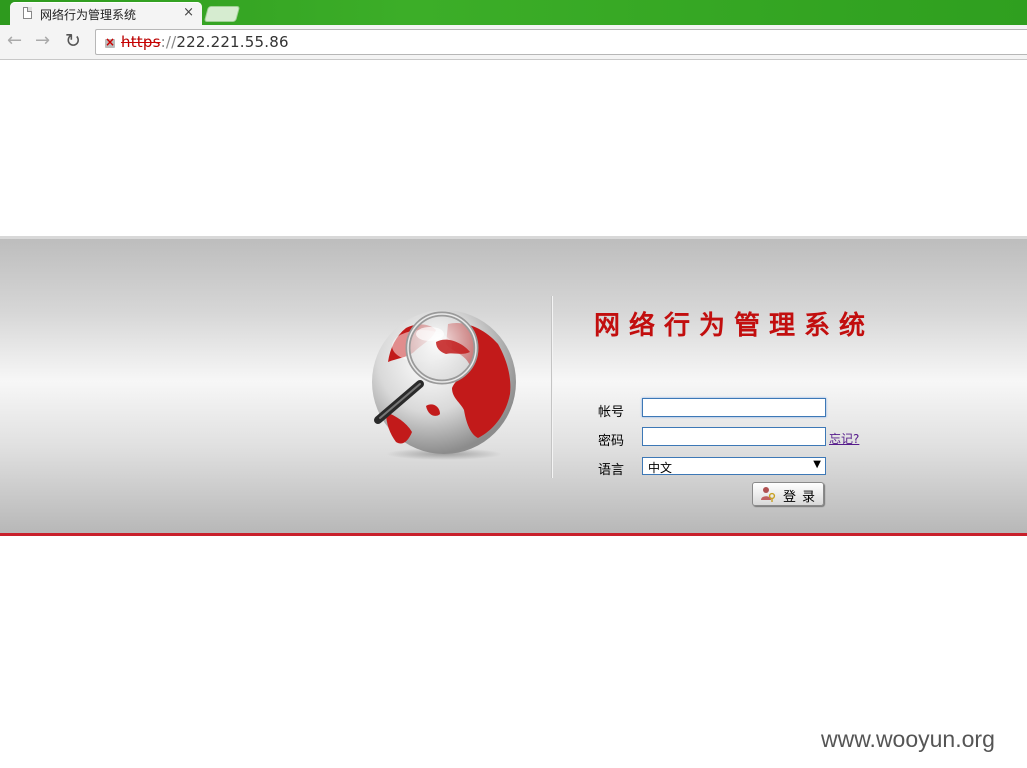  I want to click on user-key-icon, so click(768, 494).